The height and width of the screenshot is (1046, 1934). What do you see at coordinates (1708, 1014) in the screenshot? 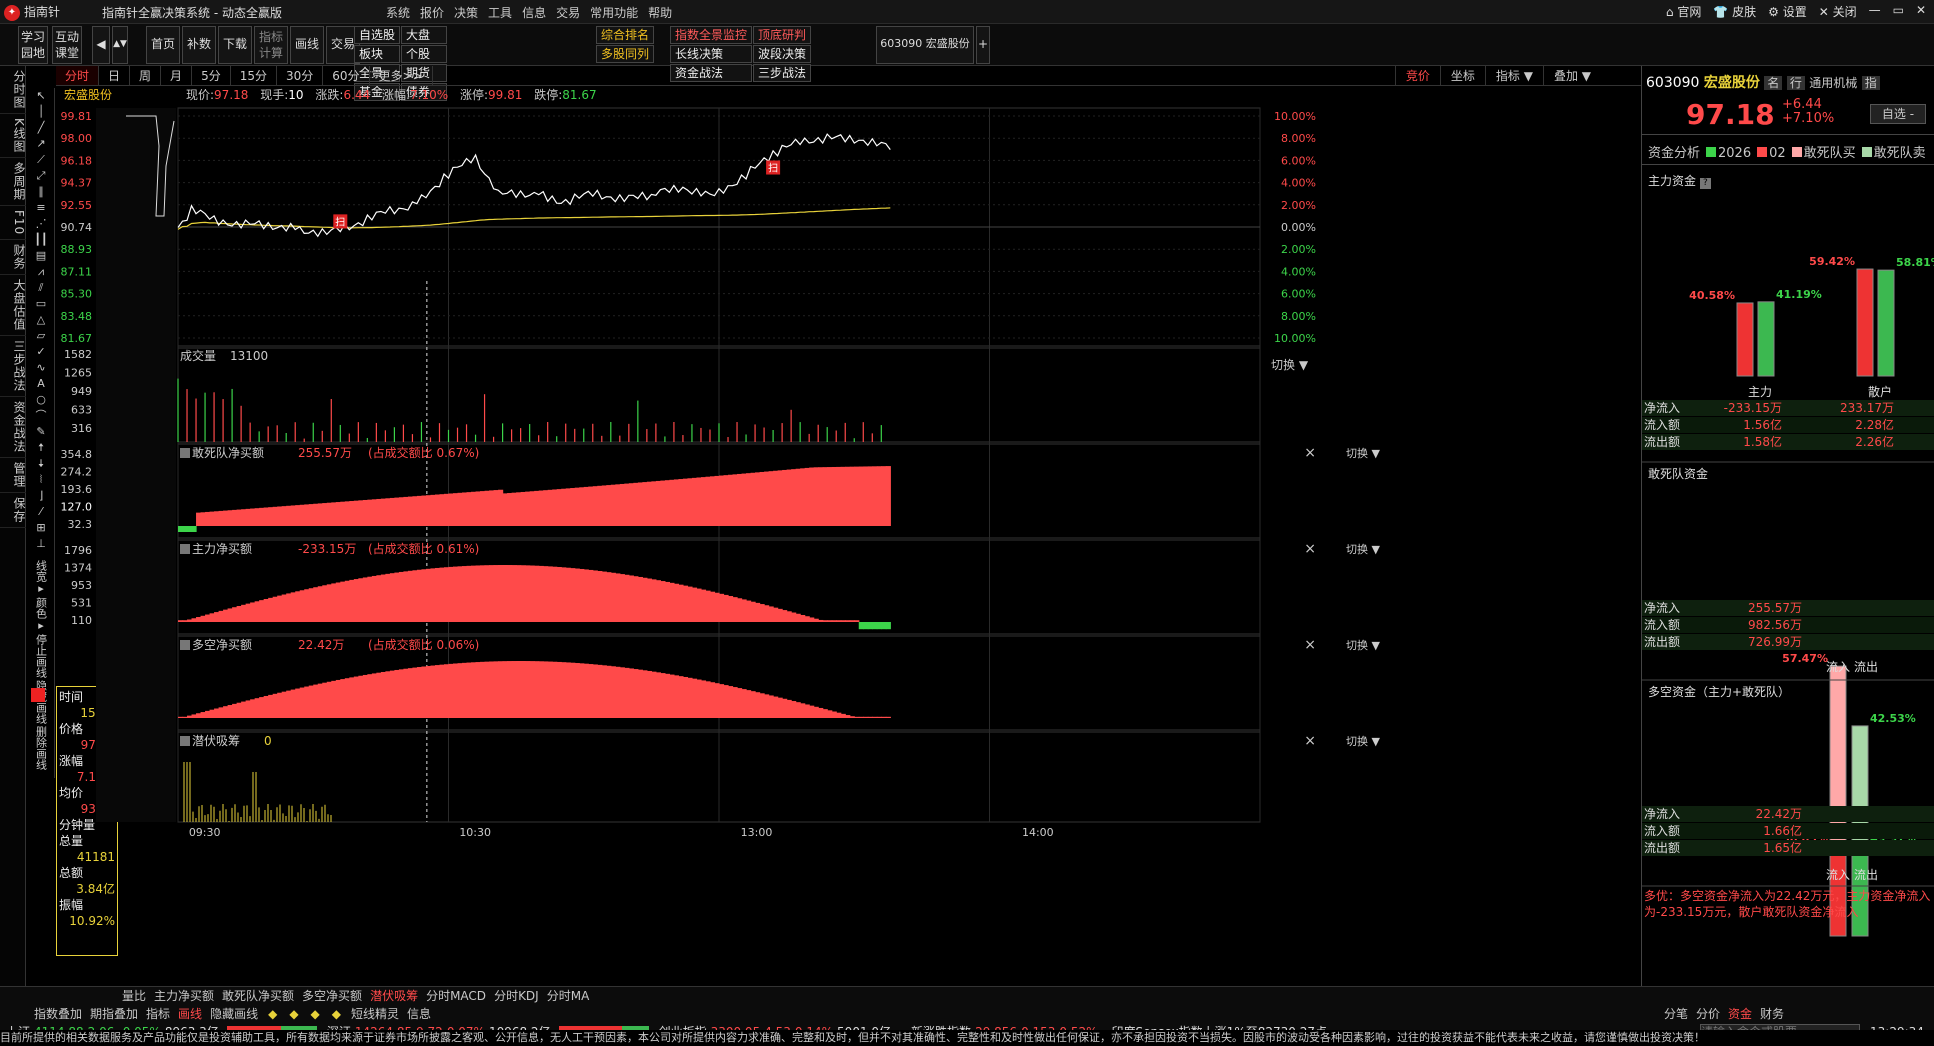
I see `sub-tab-1: 分价` at bounding box center [1708, 1014].